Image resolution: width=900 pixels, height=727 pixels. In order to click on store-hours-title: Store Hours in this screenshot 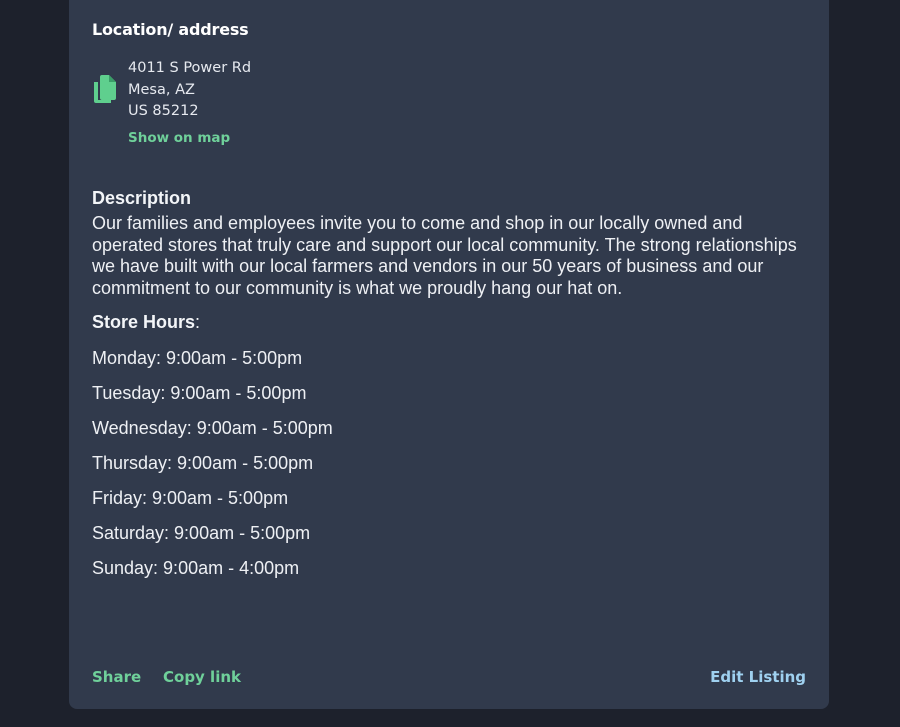, I will do `click(144, 322)`.